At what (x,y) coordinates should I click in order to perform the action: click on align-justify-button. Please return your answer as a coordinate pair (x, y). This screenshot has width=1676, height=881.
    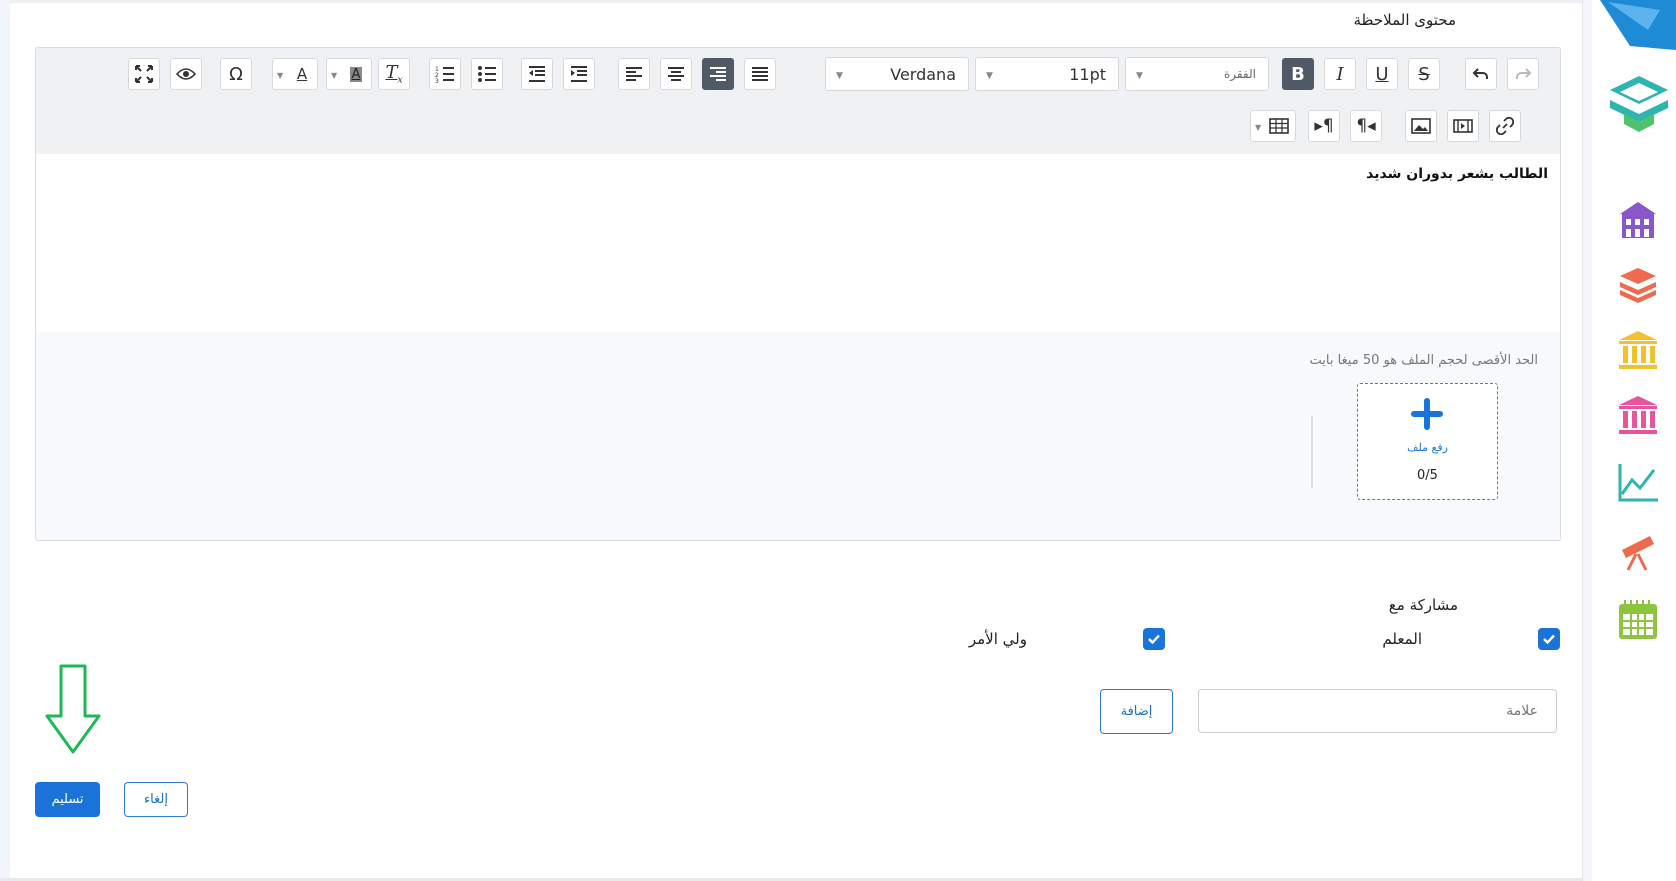
    Looking at the image, I should click on (760, 74).